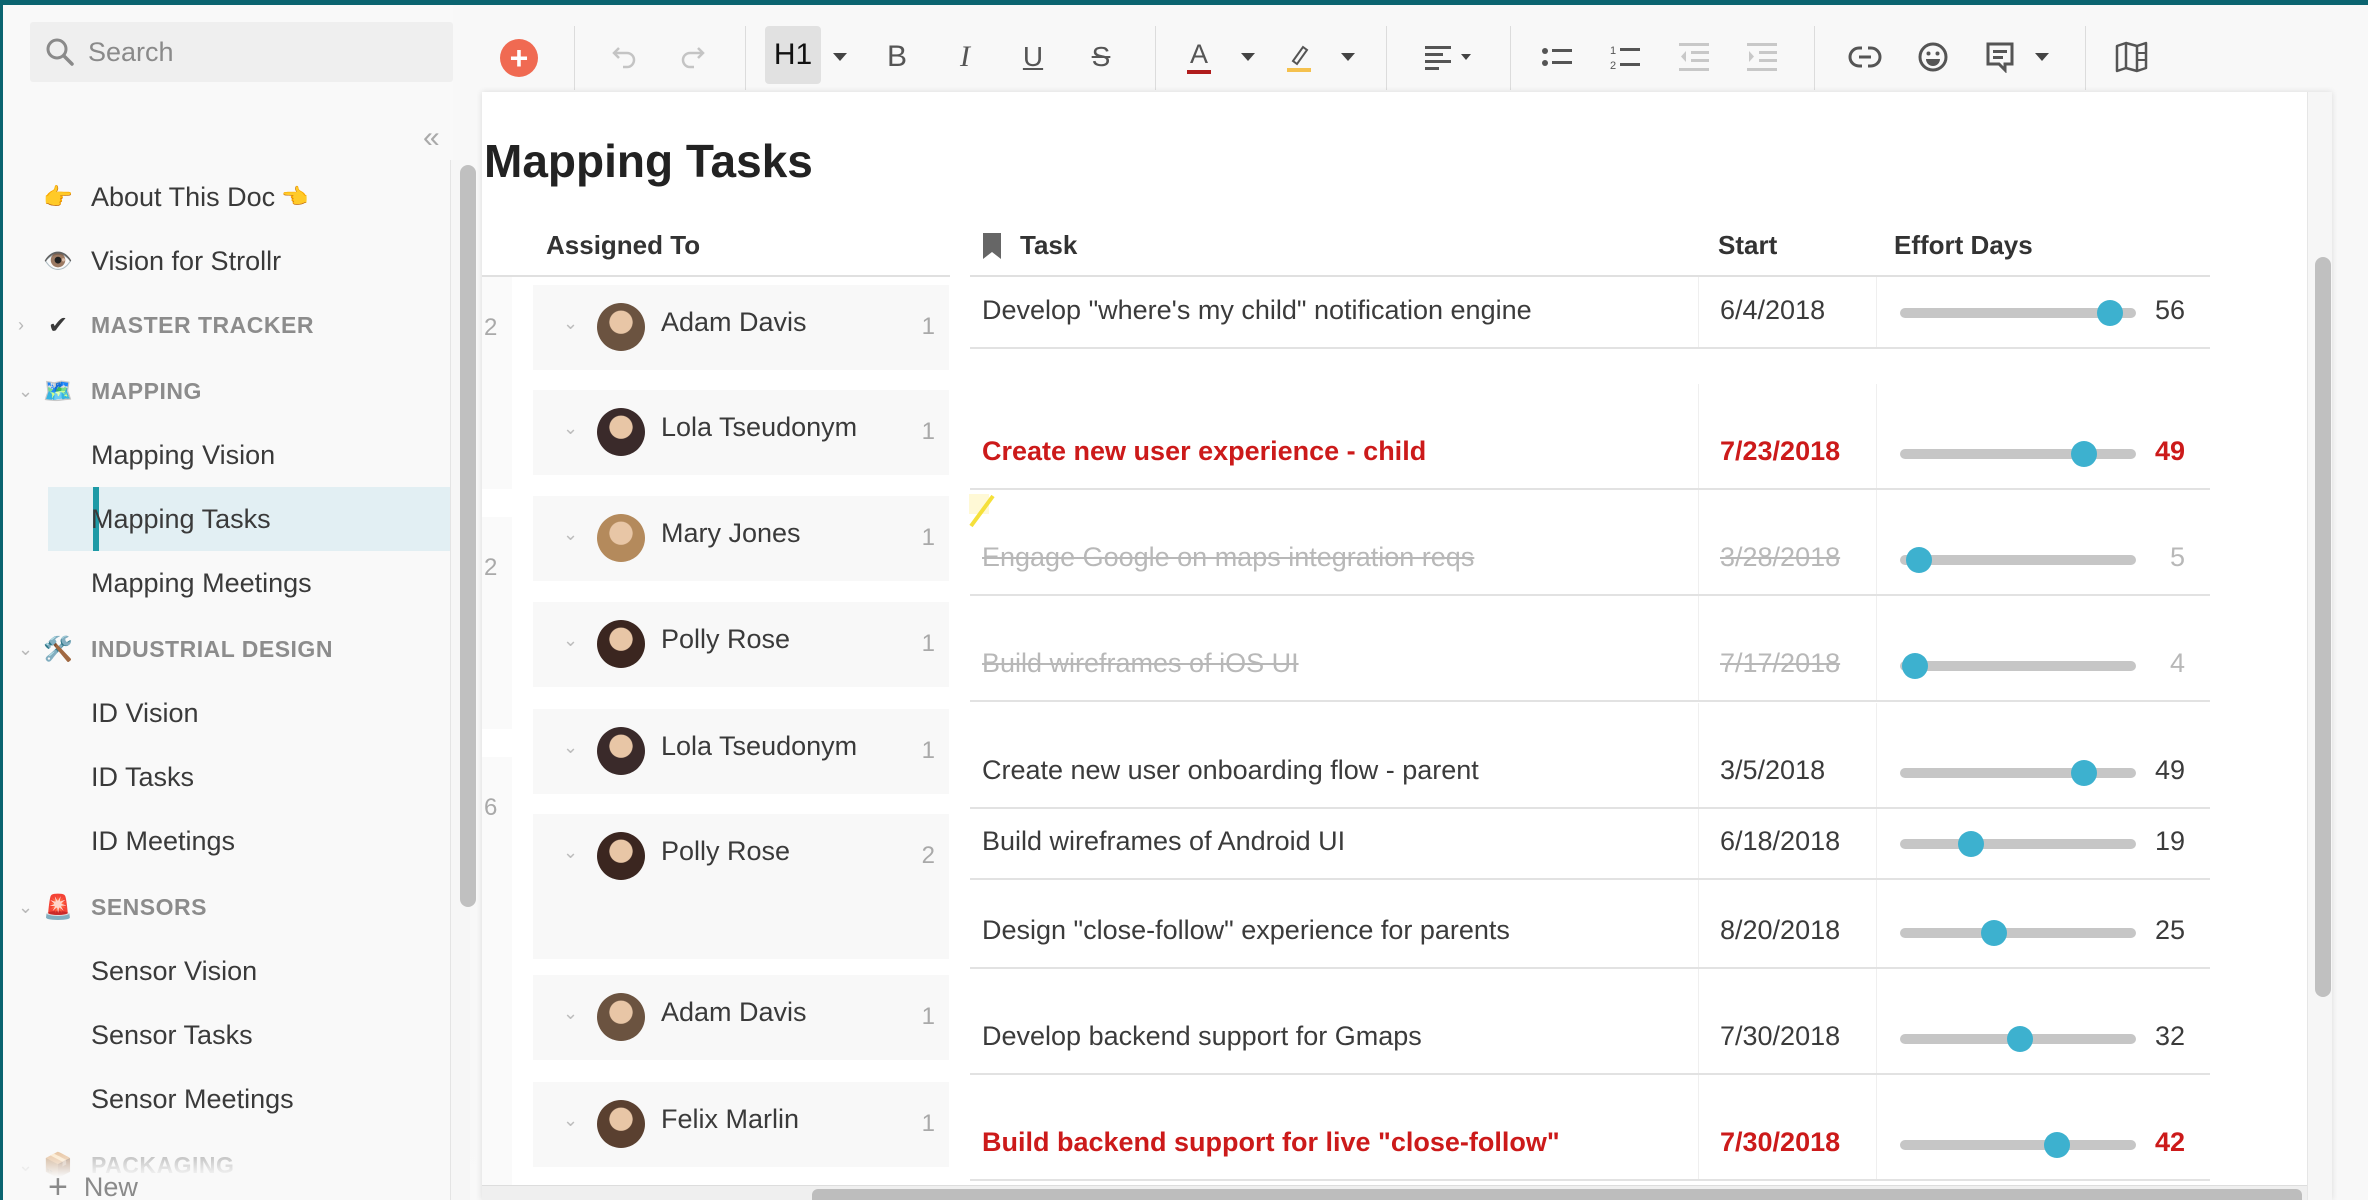 This screenshot has height=1200, width=2368. What do you see at coordinates (897, 57) in the screenshot?
I see `bold-button: B` at bounding box center [897, 57].